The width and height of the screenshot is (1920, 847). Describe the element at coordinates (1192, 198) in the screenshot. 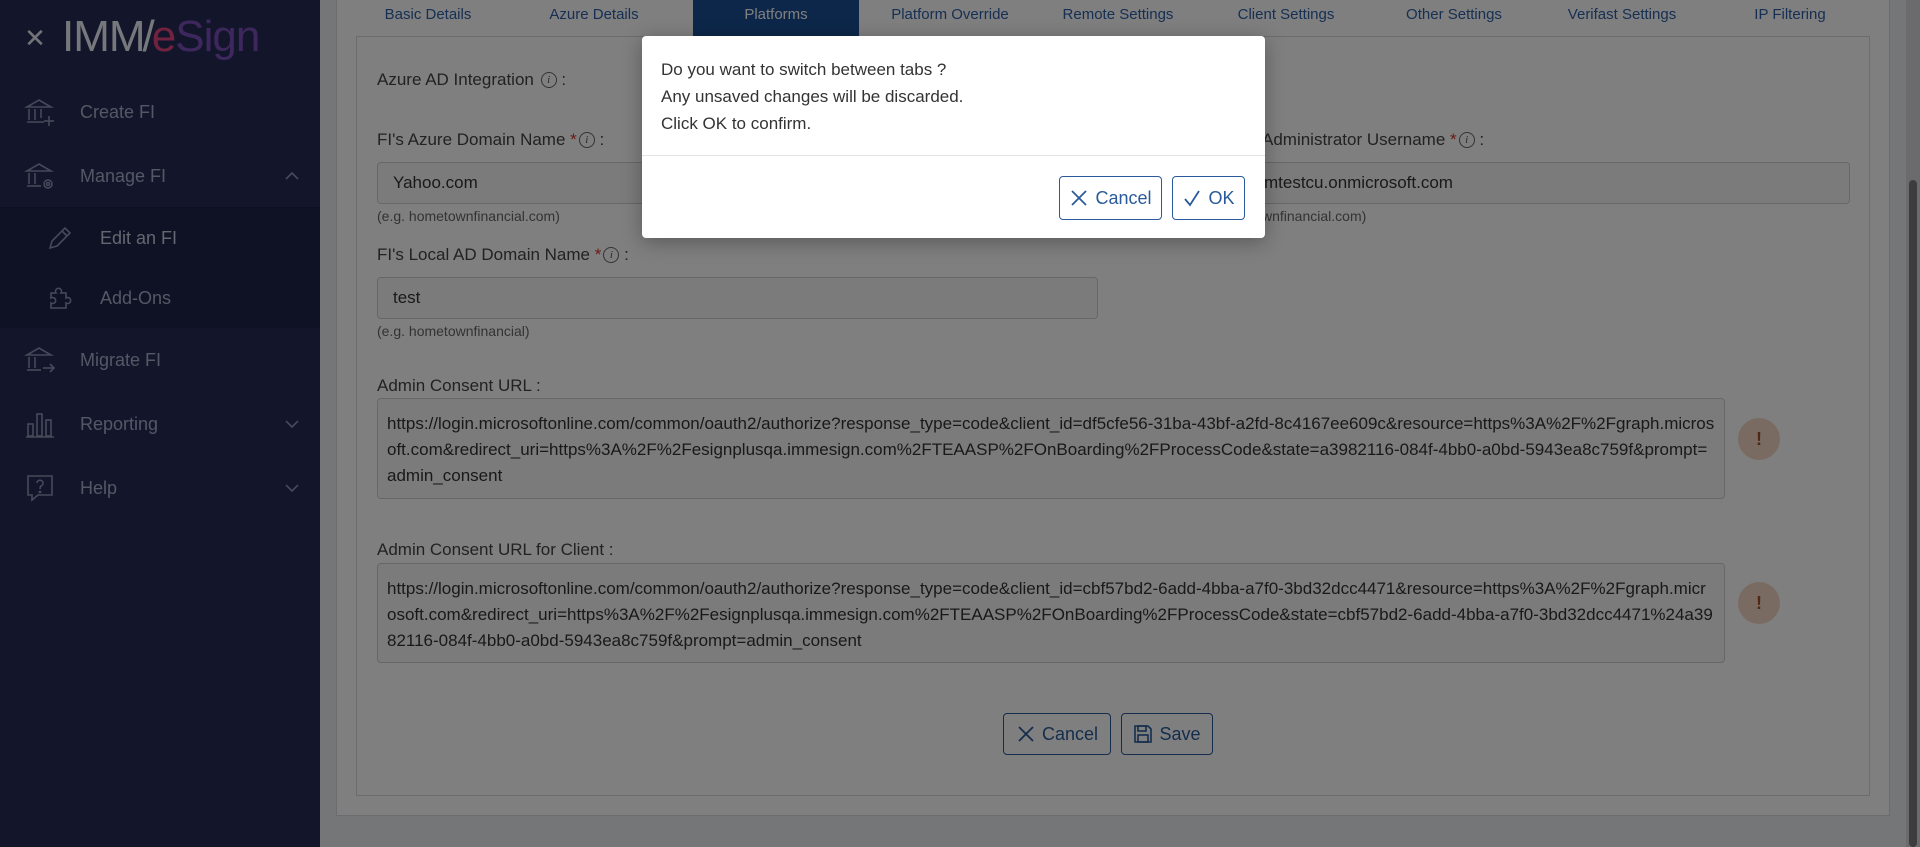

I see `check-icon` at that location.